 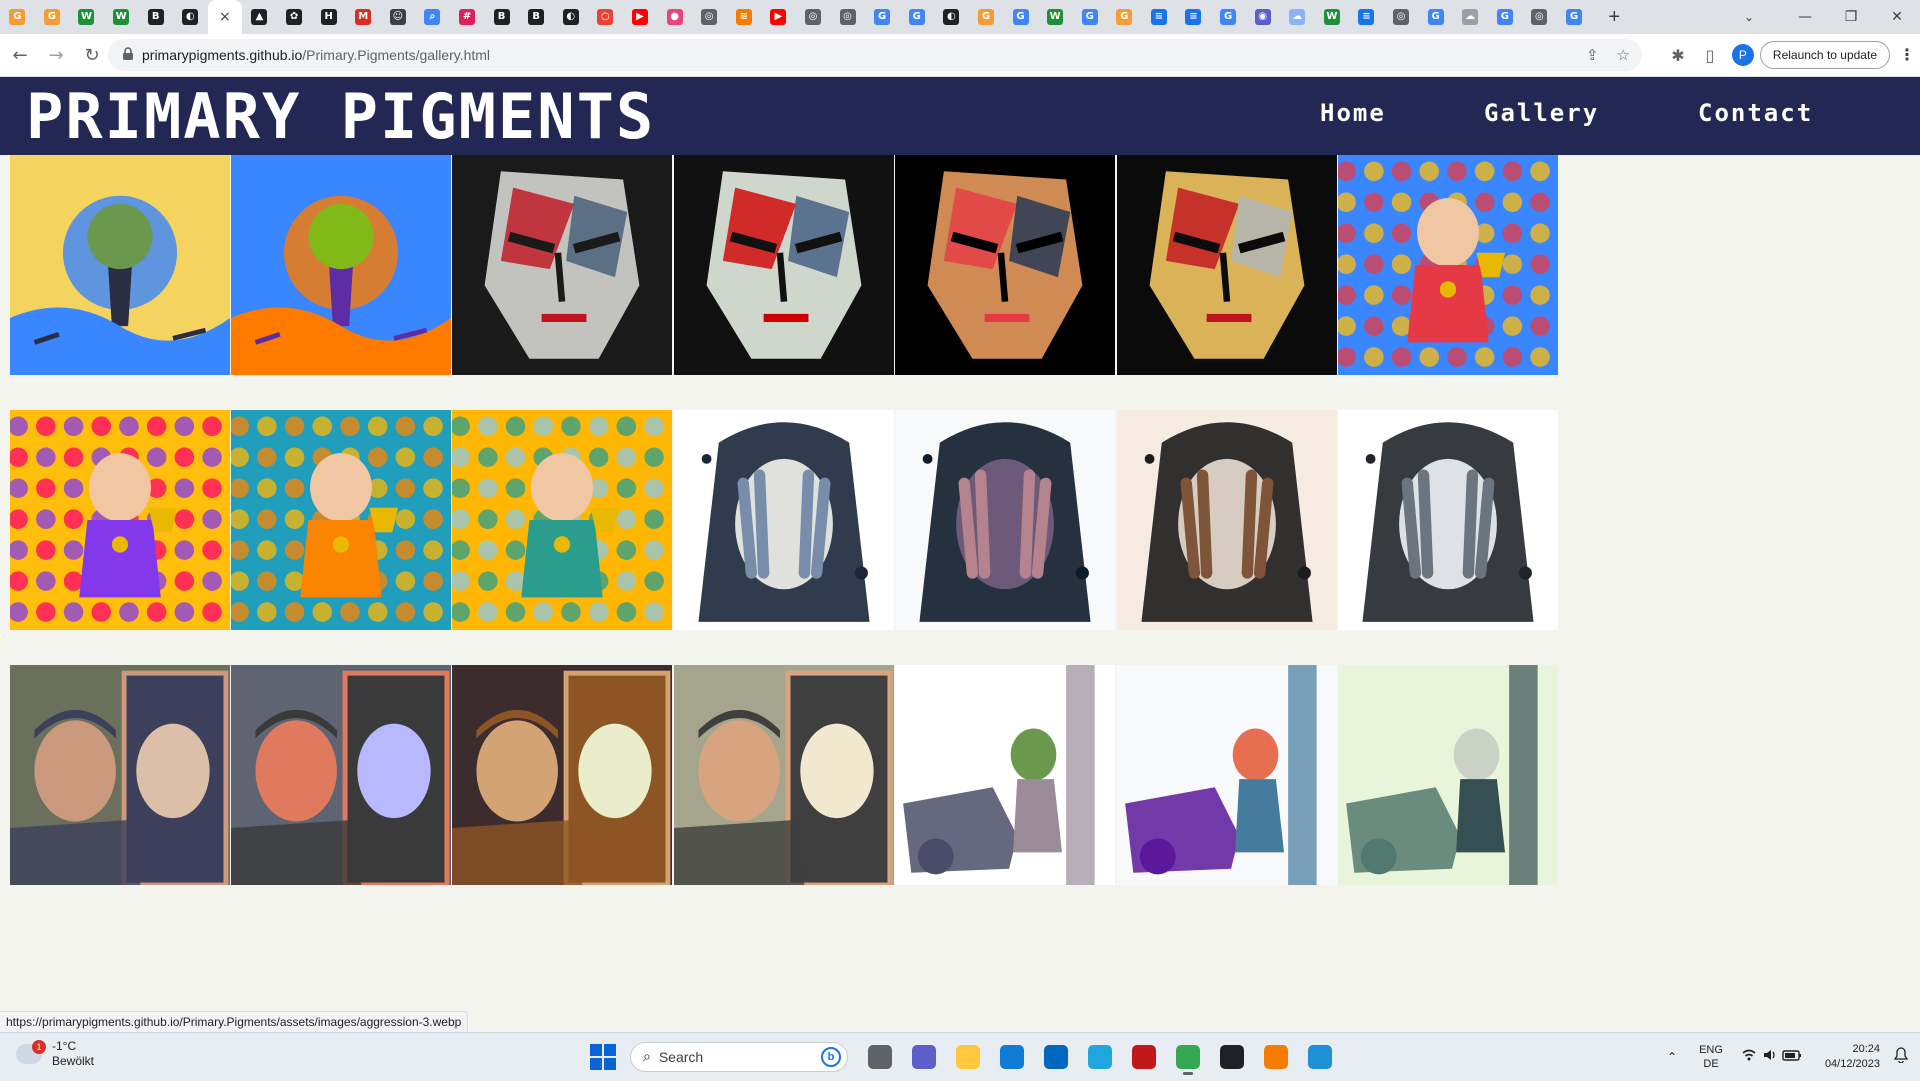 What do you see at coordinates (1755, 113) in the screenshot?
I see `nav-link-contact: Contact` at bounding box center [1755, 113].